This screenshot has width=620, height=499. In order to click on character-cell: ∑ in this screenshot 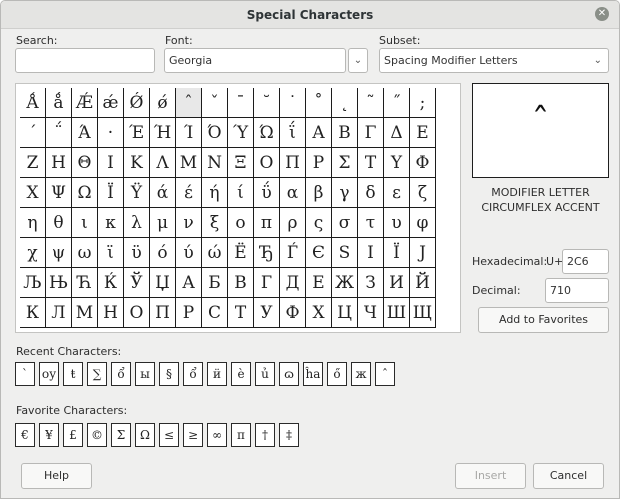, I will do `click(97, 374)`.